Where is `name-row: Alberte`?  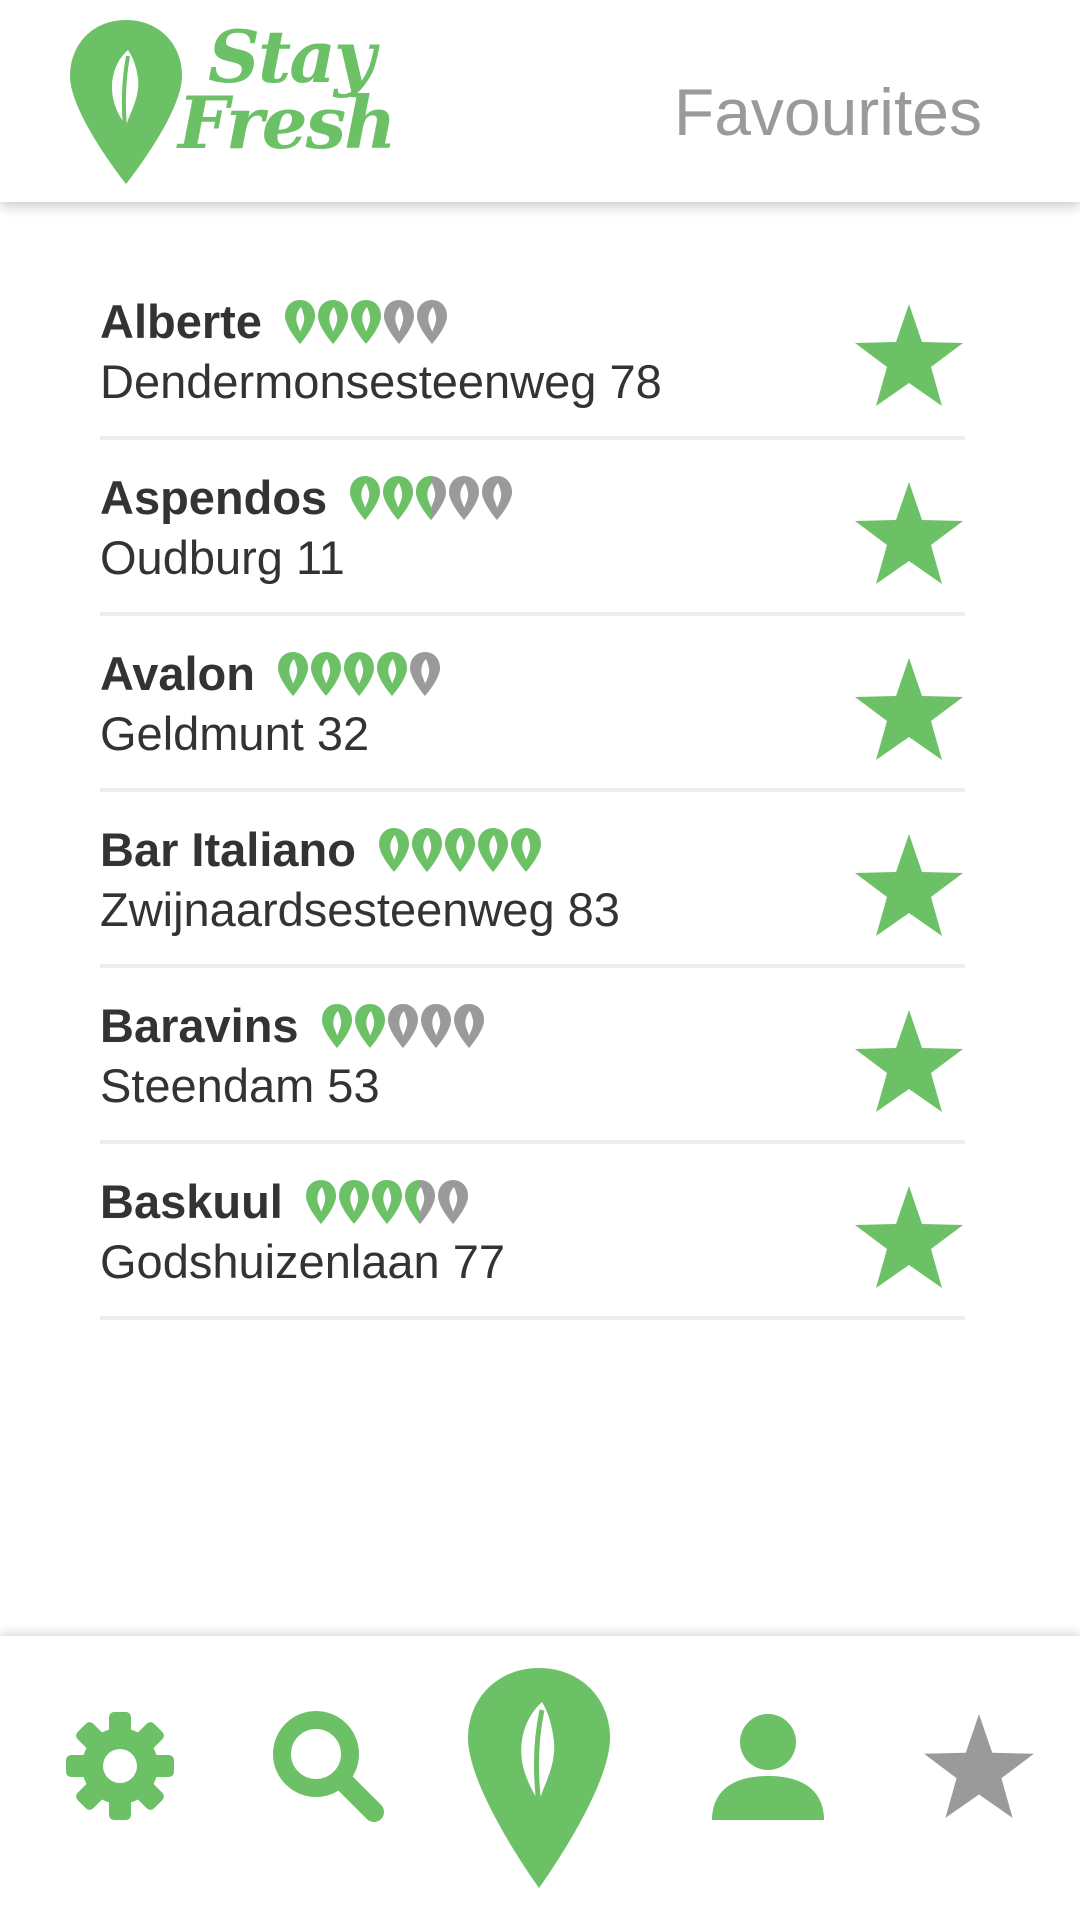 name-row: Alberte is located at coordinates (450, 322).